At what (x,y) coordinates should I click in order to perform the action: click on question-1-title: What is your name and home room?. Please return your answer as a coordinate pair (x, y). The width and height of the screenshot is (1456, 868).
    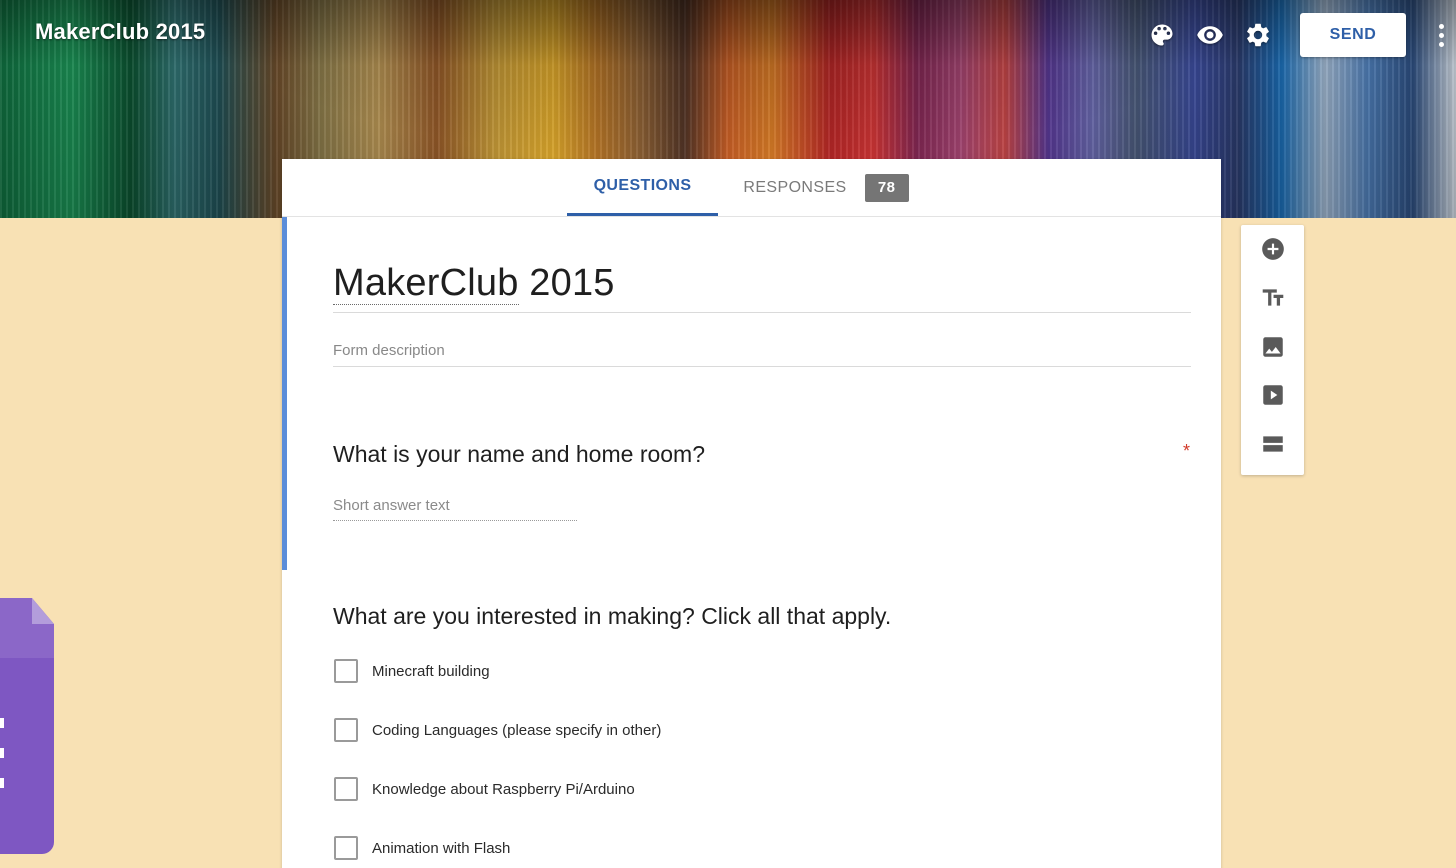
    Looking at the image, I should click on (519, 454).